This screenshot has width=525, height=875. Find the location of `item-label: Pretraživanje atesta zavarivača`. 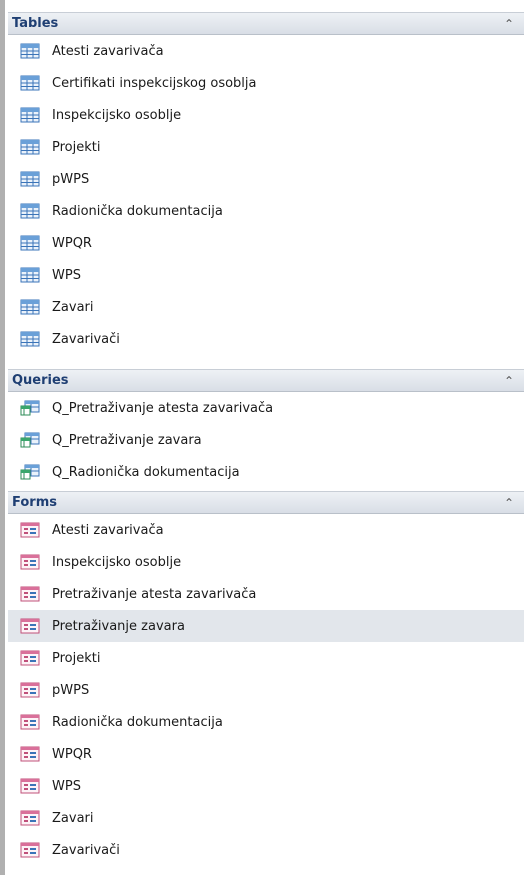

item-label: Pretraživanje atesta zavarivača is located at coordinates (154, 594).